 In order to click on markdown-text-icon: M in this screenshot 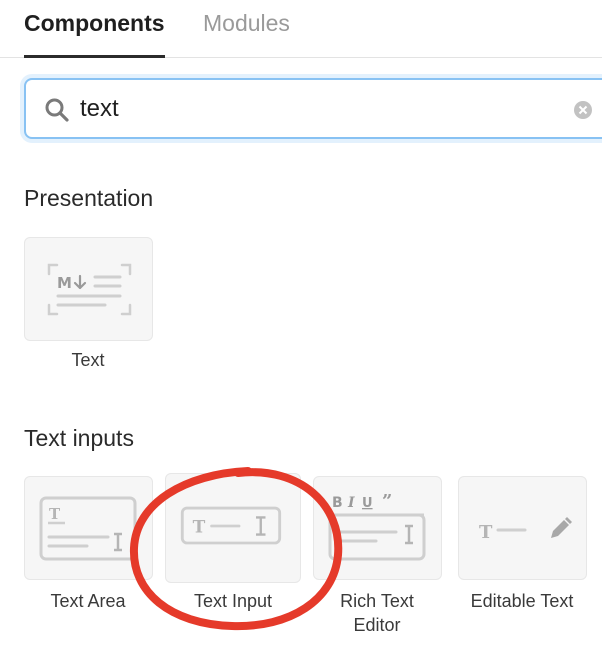, I will do `click(89, 289)`.